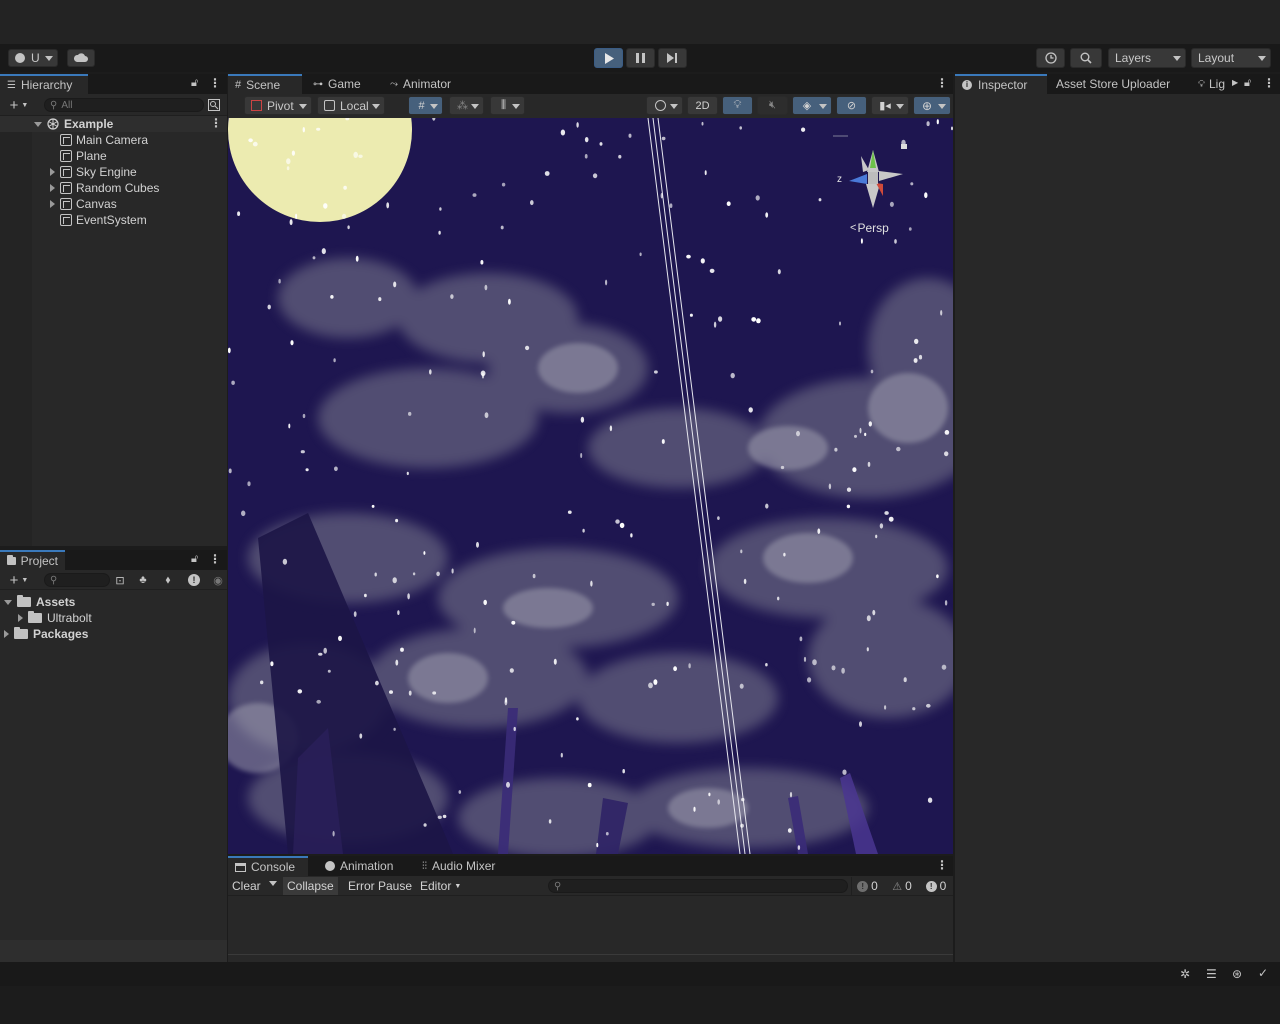 The image size is (1280, 1024). I want to click on project-tree-item: Assets, so click(39, 602).